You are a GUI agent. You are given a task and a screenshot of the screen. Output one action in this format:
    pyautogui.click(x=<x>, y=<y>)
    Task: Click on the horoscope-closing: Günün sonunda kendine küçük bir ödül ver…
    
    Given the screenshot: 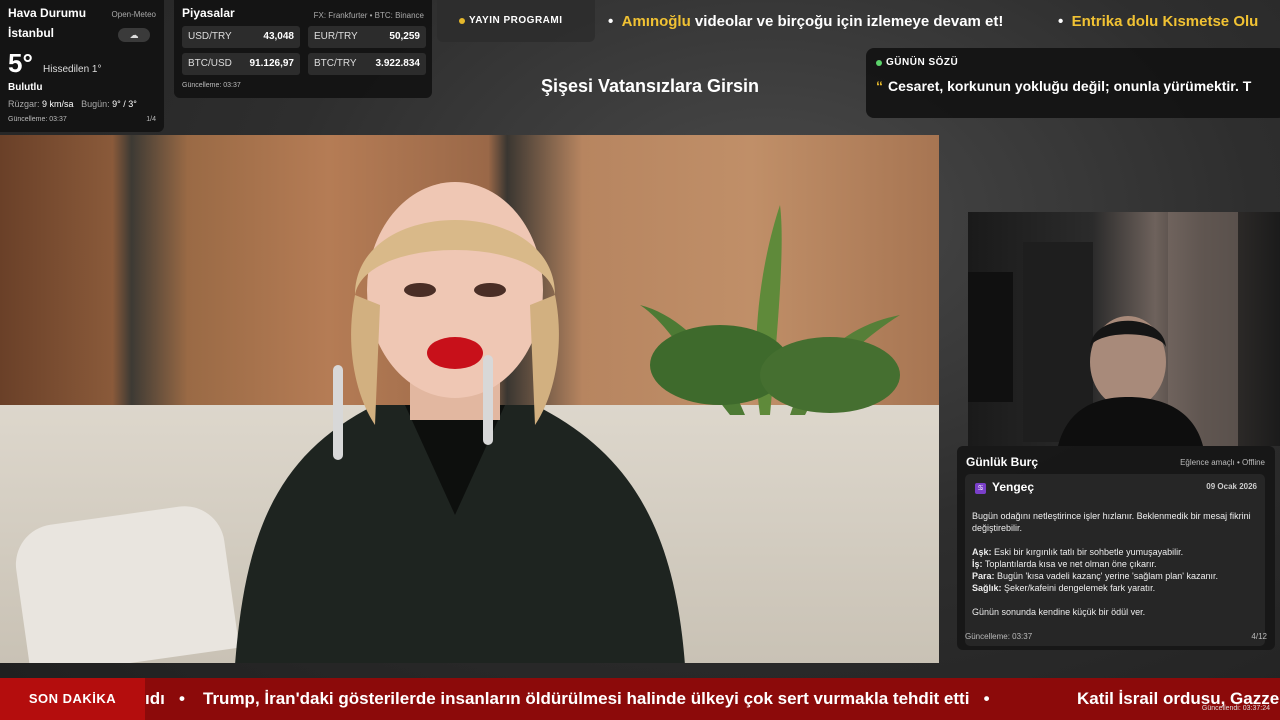 What is the action you would take?
    pyautogui.click(x=1059, y=612)
    